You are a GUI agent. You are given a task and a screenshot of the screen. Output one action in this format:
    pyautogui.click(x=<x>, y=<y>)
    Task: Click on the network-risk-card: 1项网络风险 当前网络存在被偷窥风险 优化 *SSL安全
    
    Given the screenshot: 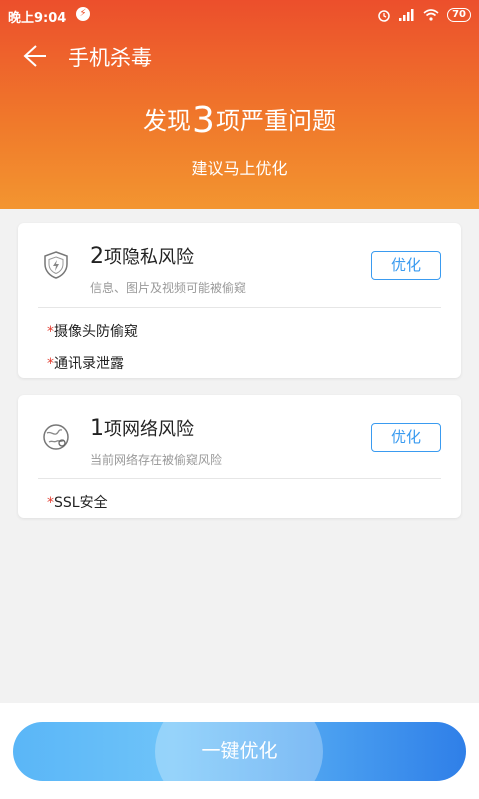 What is the action you would take?
    pyautogui.click(x=239, y=456)
    